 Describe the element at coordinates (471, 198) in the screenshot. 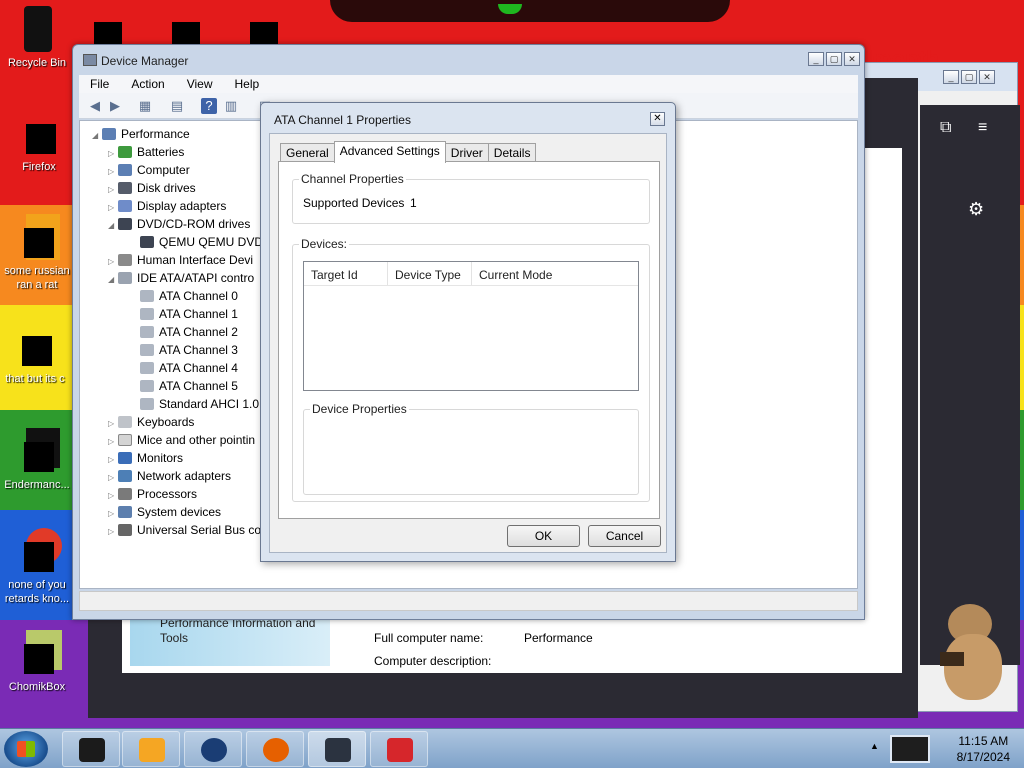

I see `channel-properties-group: Channel Properties Supported Devices 1` at that location.